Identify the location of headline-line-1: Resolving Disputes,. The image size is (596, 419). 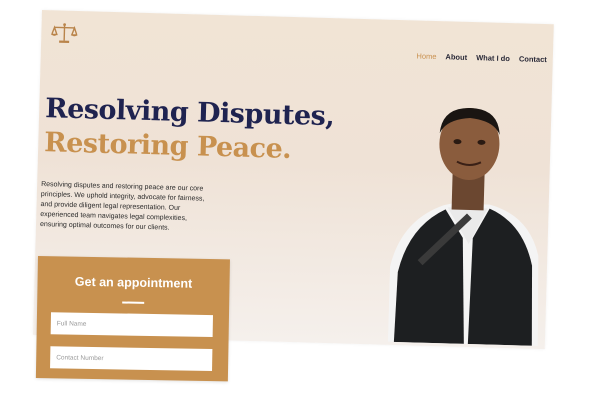
(189, 113).